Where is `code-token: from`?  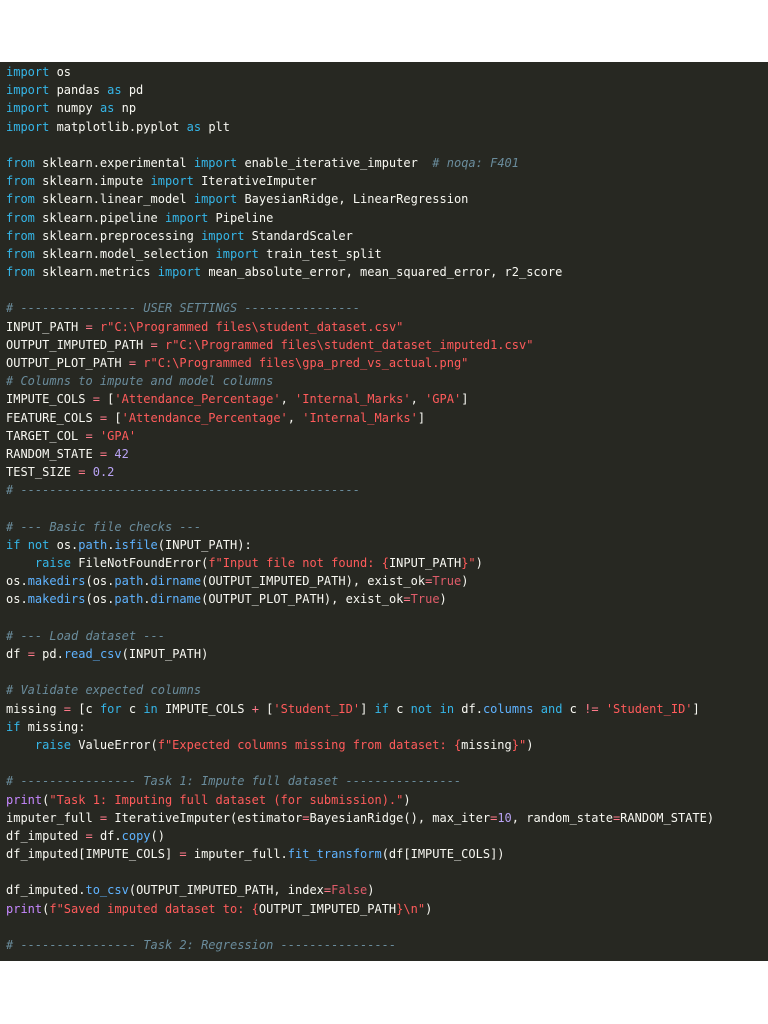
code-token: from is located at coordinates (20, 253).